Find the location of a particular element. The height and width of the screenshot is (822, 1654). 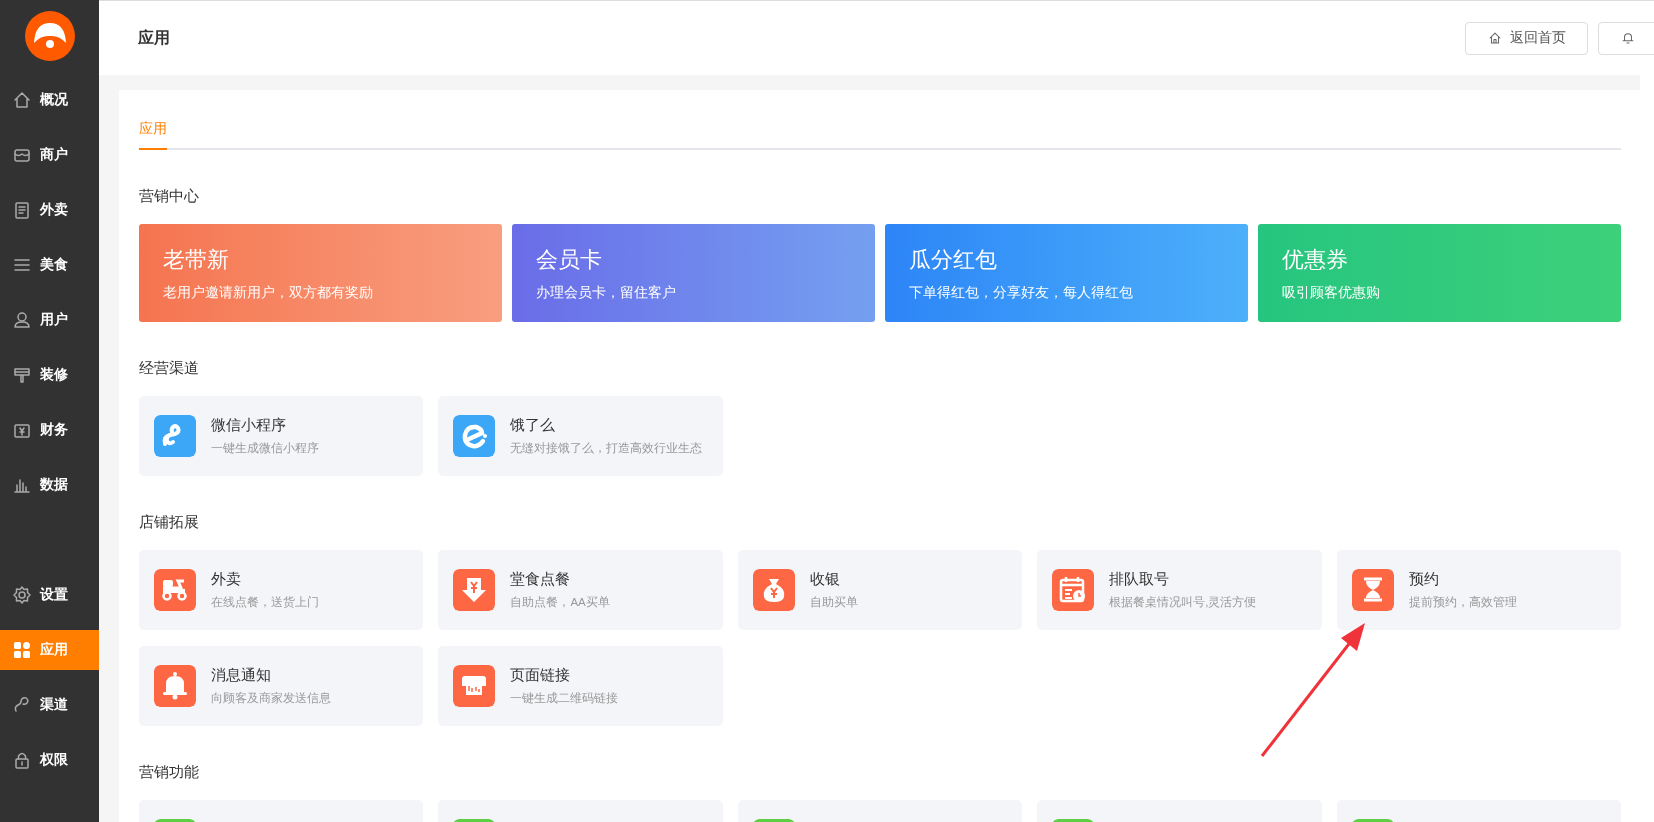

sidebar-item: 数据 is located at coordinates (49, 485).